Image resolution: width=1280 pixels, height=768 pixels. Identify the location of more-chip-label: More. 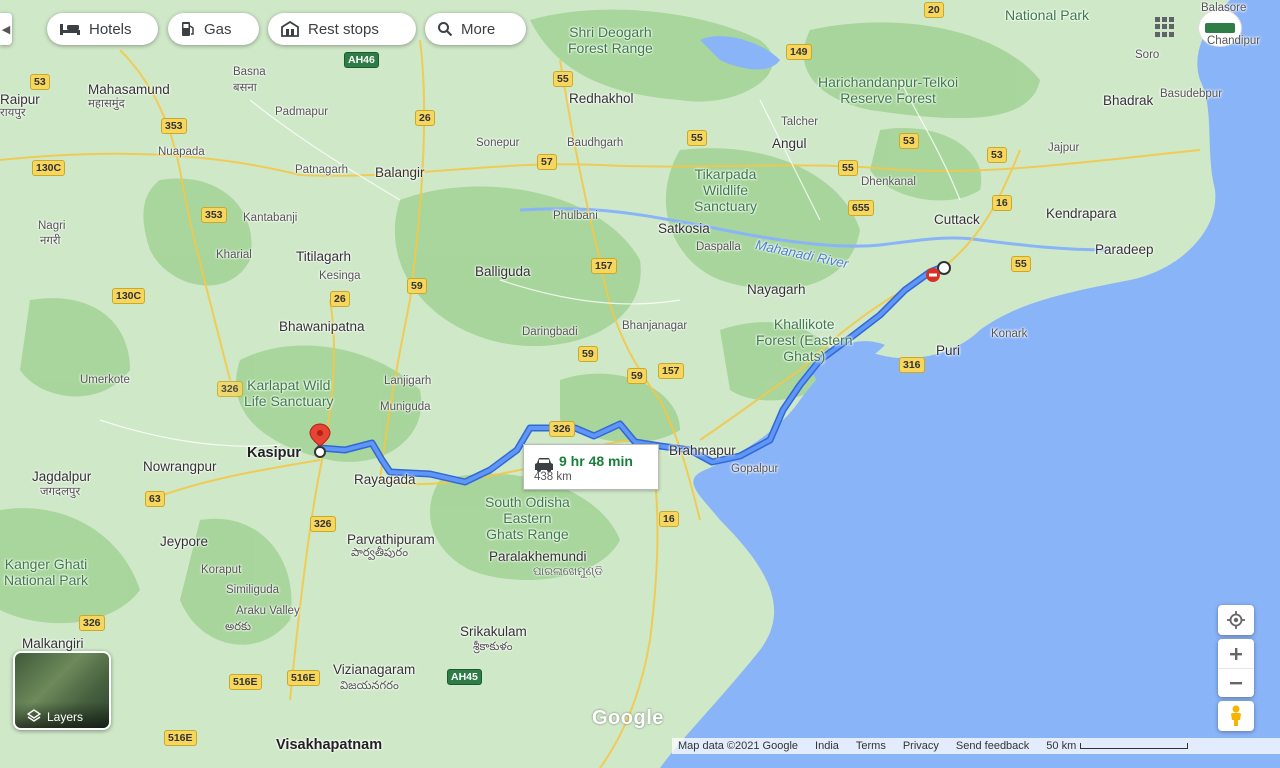
(478, 29).